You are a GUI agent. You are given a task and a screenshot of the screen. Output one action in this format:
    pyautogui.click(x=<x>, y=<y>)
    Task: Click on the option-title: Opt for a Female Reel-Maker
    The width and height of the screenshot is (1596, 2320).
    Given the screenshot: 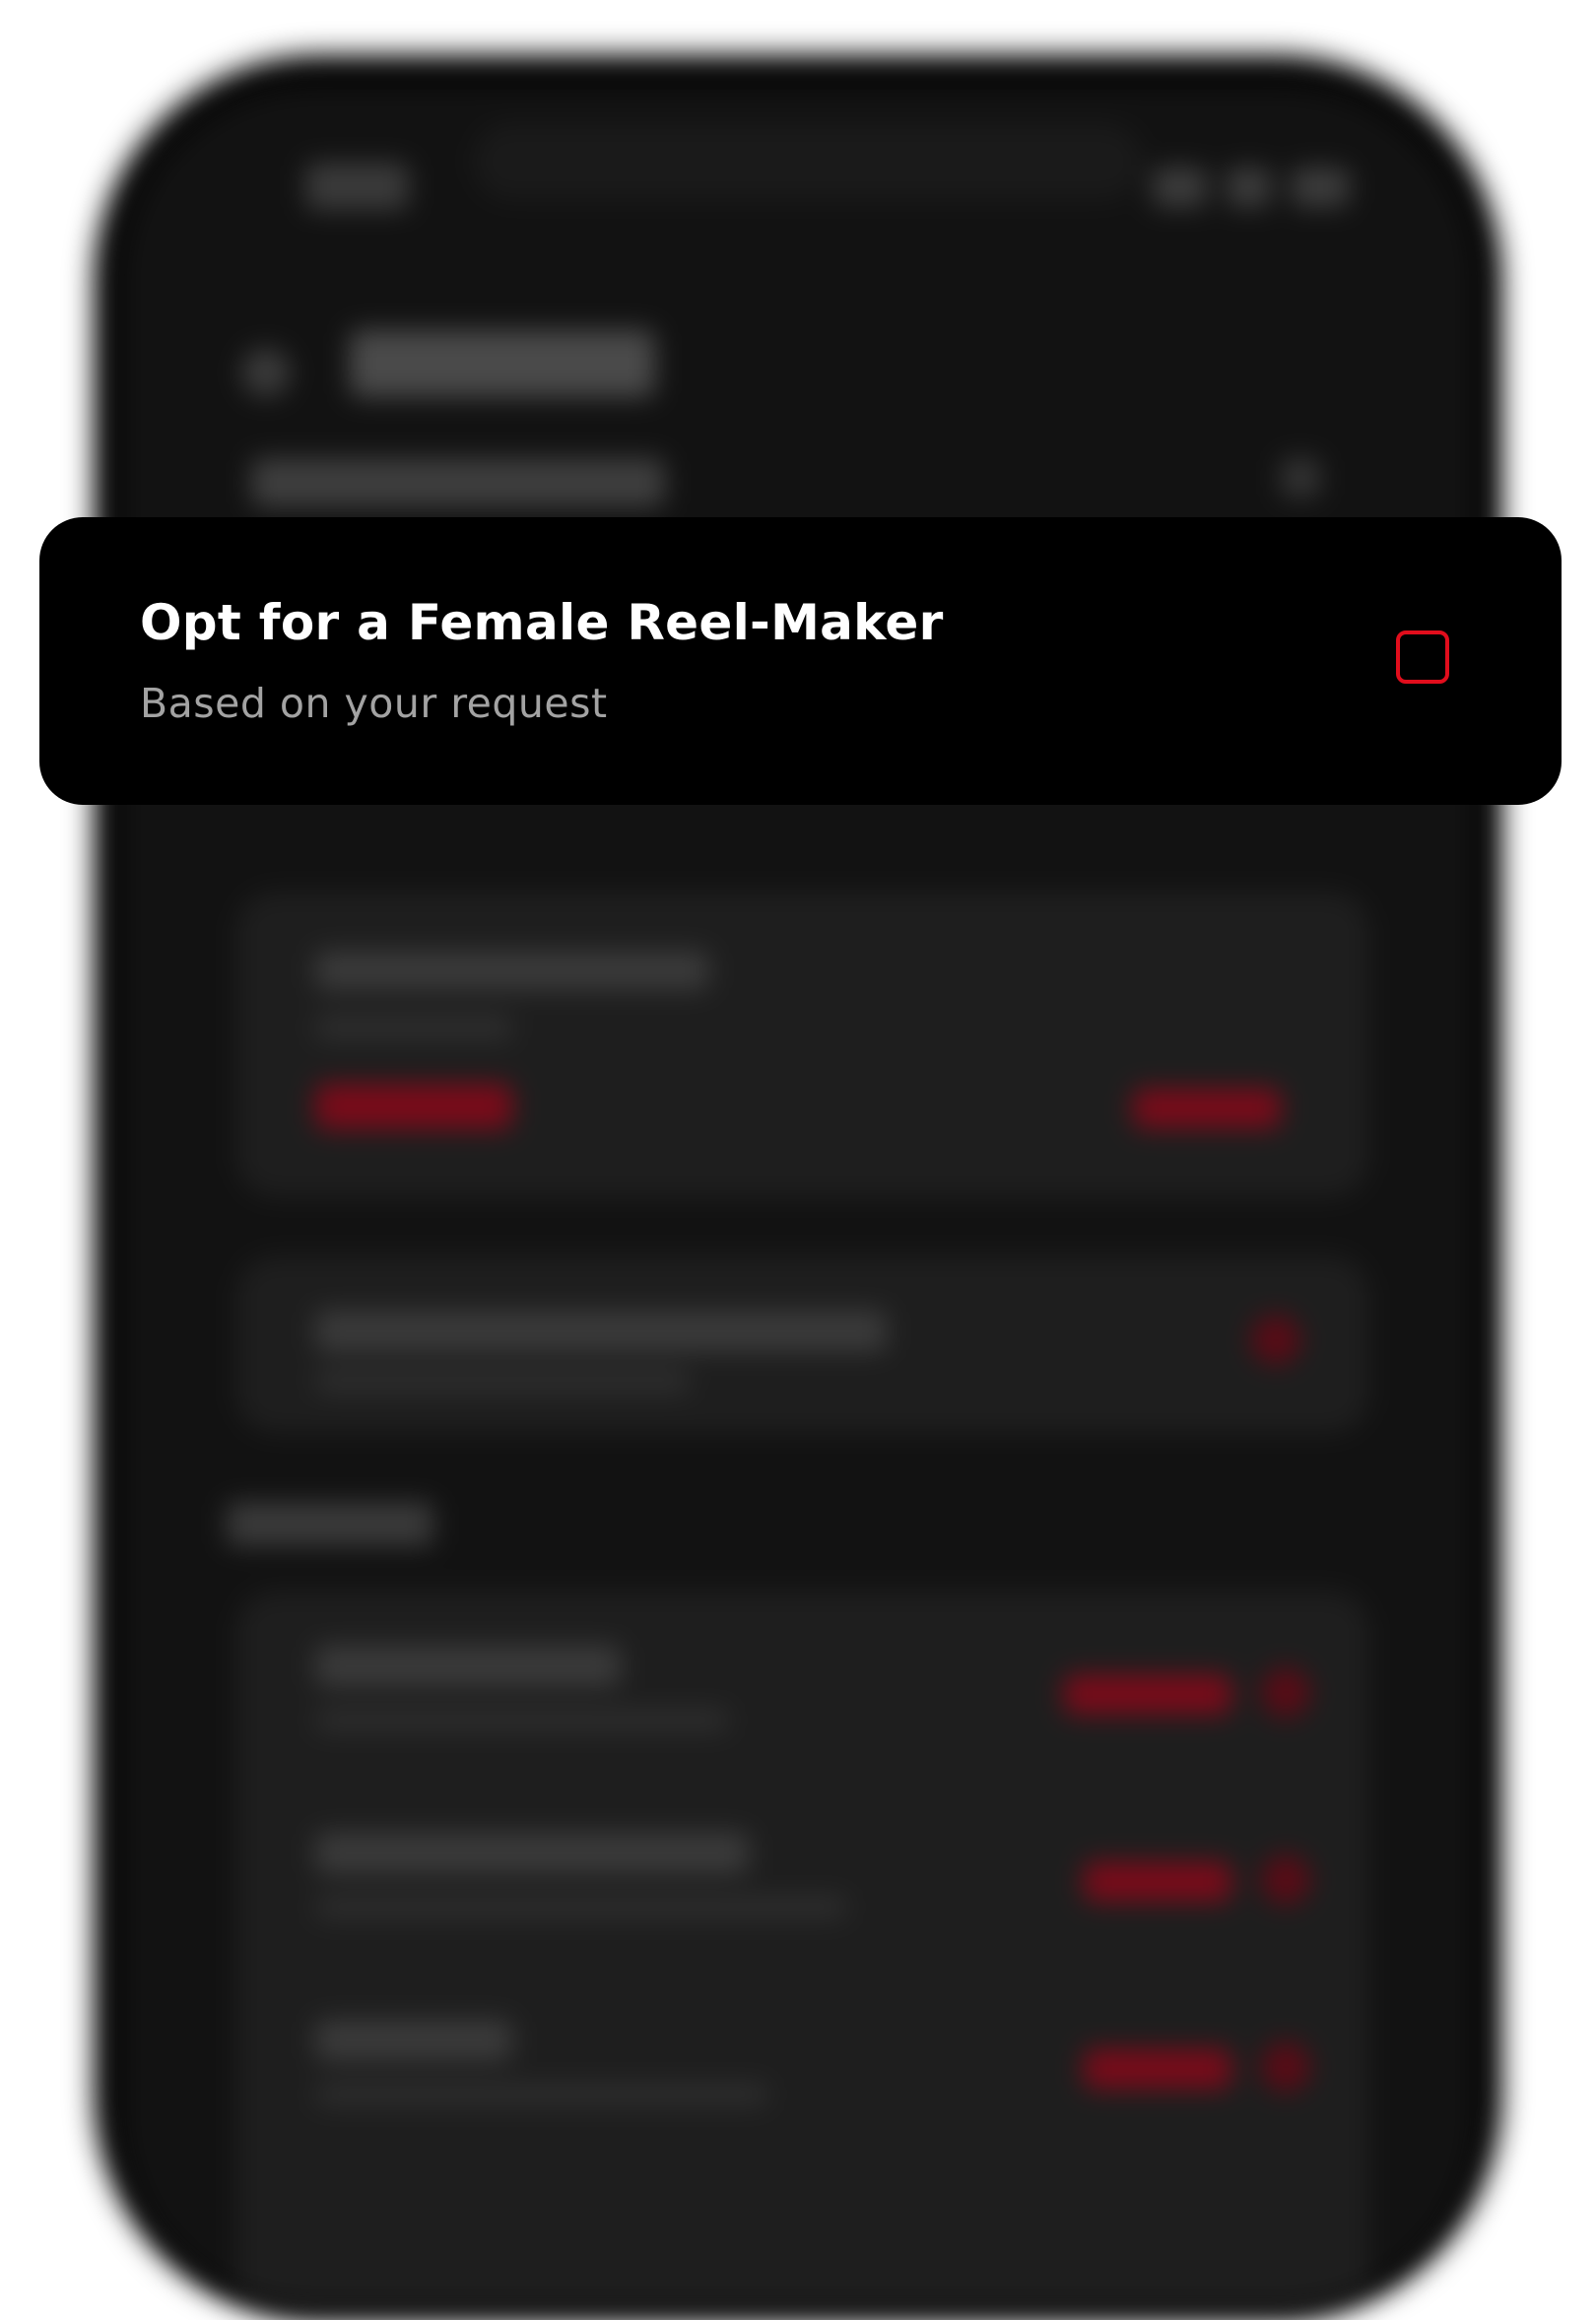 What is the action you would take?
    pyautogui.click(x=542, y=622)
    